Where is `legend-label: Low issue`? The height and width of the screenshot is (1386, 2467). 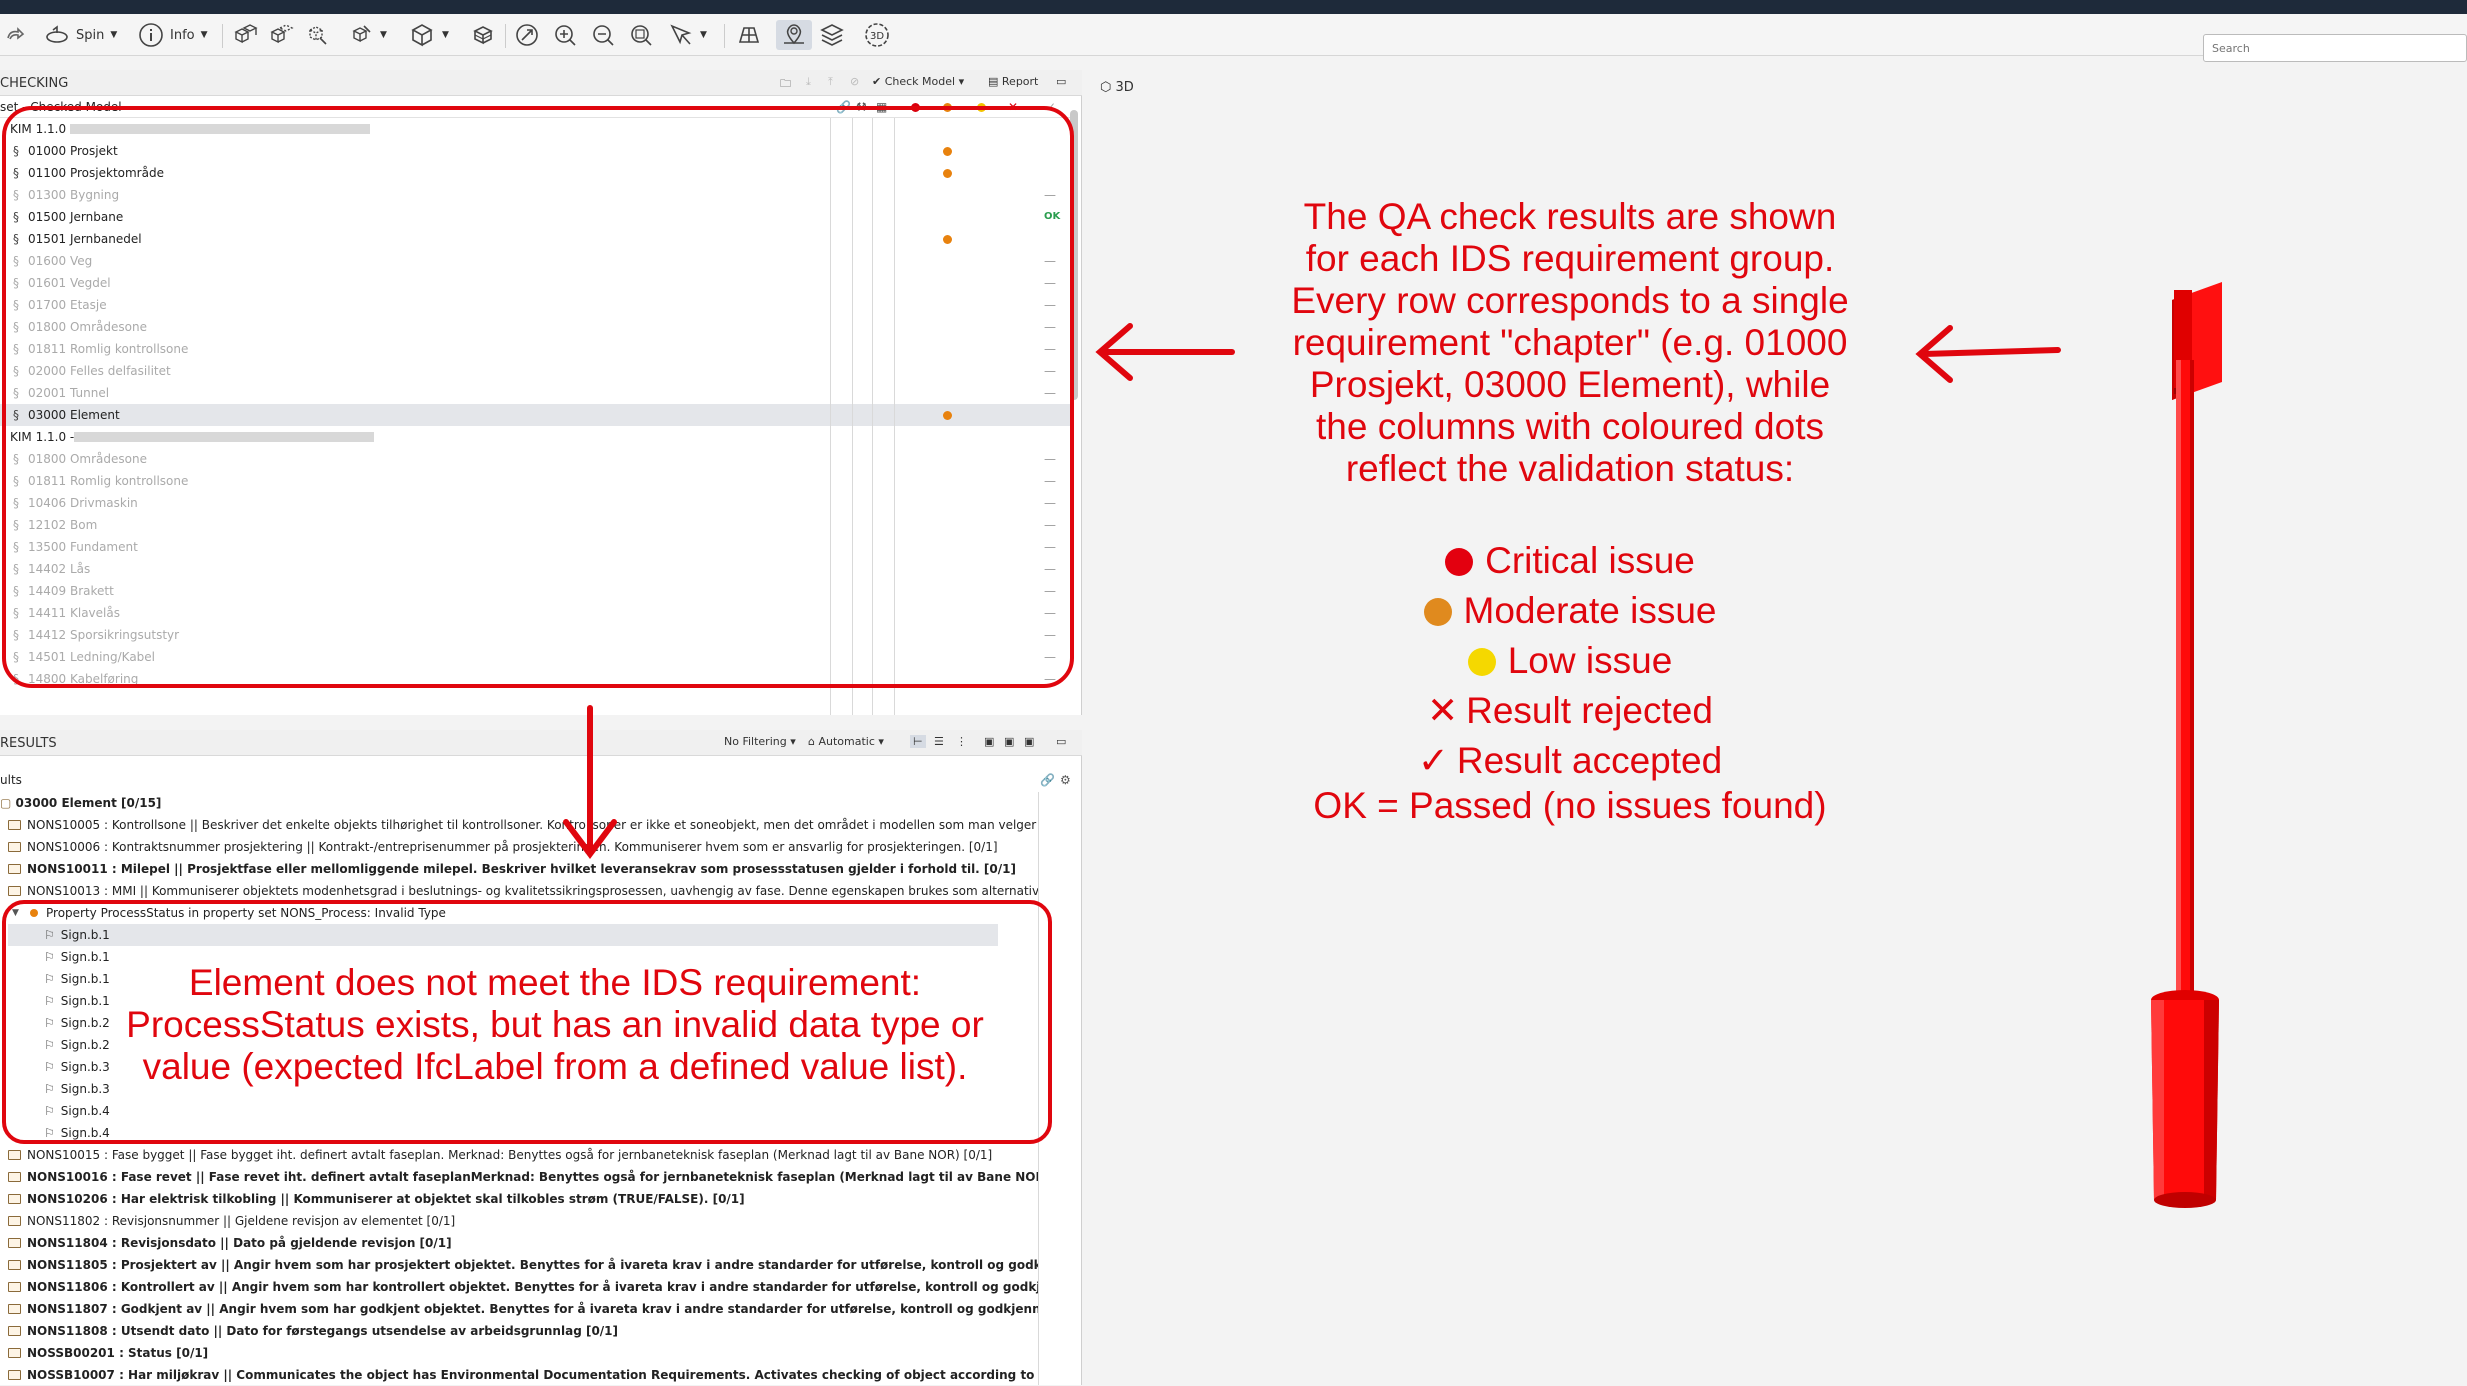 legend-label: Low issue is located at coordinates (1590, 660).